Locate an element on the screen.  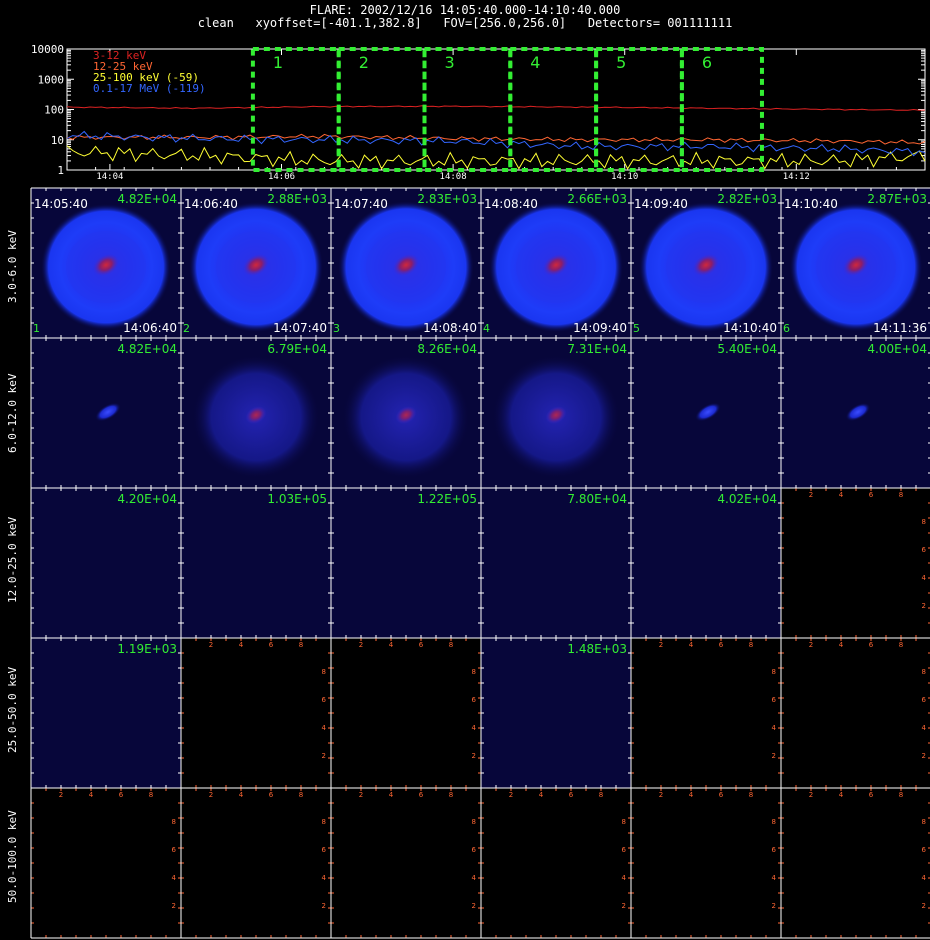
image-cell: 7.80E+04 is located at coordinates (556, 563).